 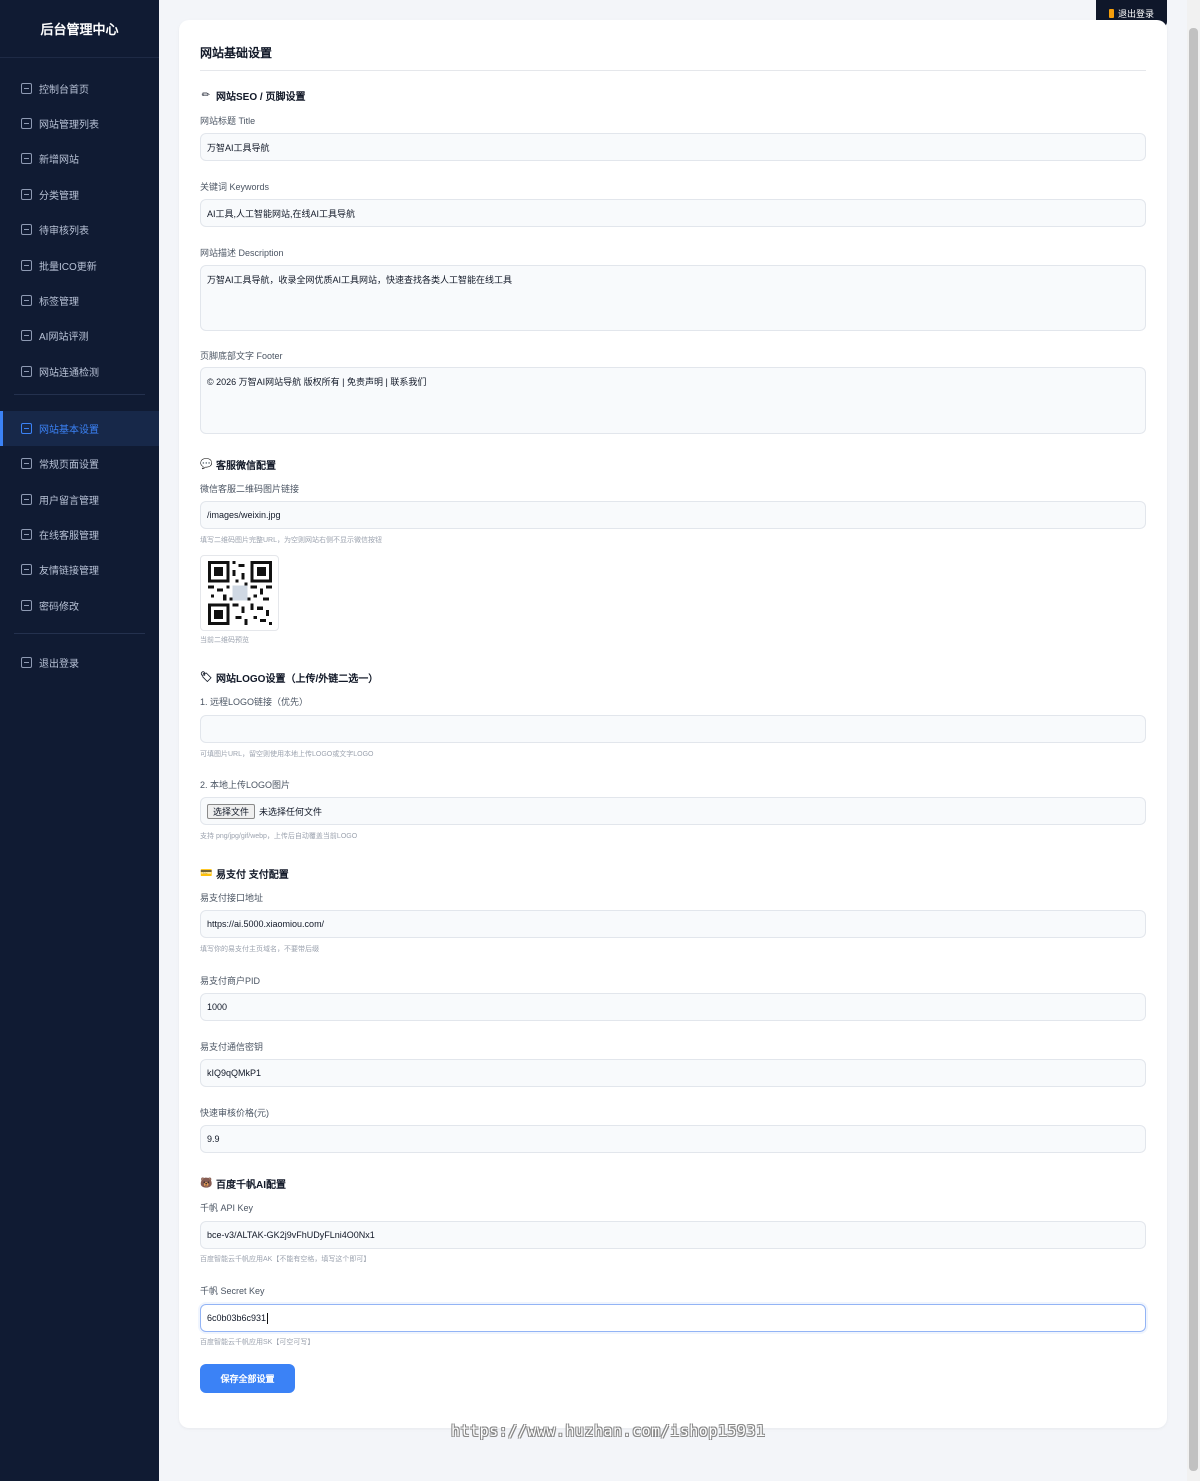 I want to click on logo-heading-text: 网站LOGO设置（上传/外链二选一）, so click(x=297, y=679).